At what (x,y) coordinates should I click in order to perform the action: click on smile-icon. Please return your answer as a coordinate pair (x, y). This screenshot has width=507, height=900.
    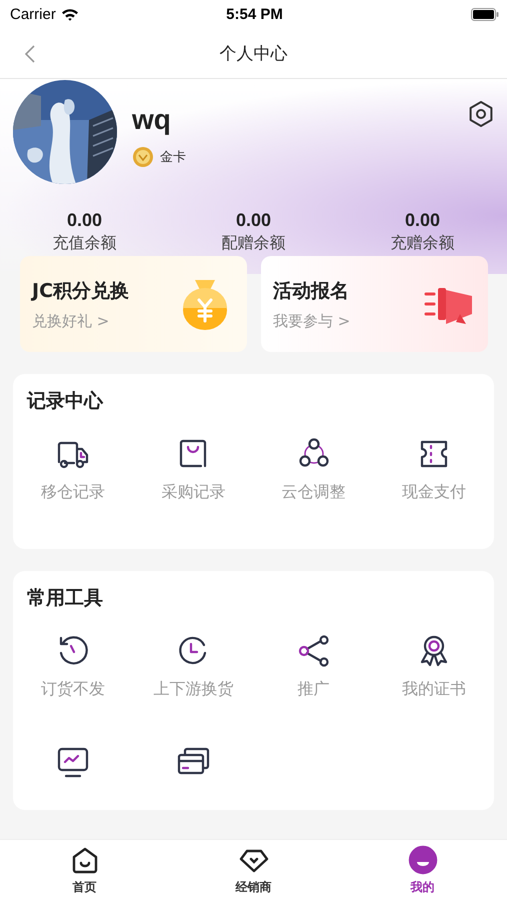
    Looking at the image, I should click on (423, 859).